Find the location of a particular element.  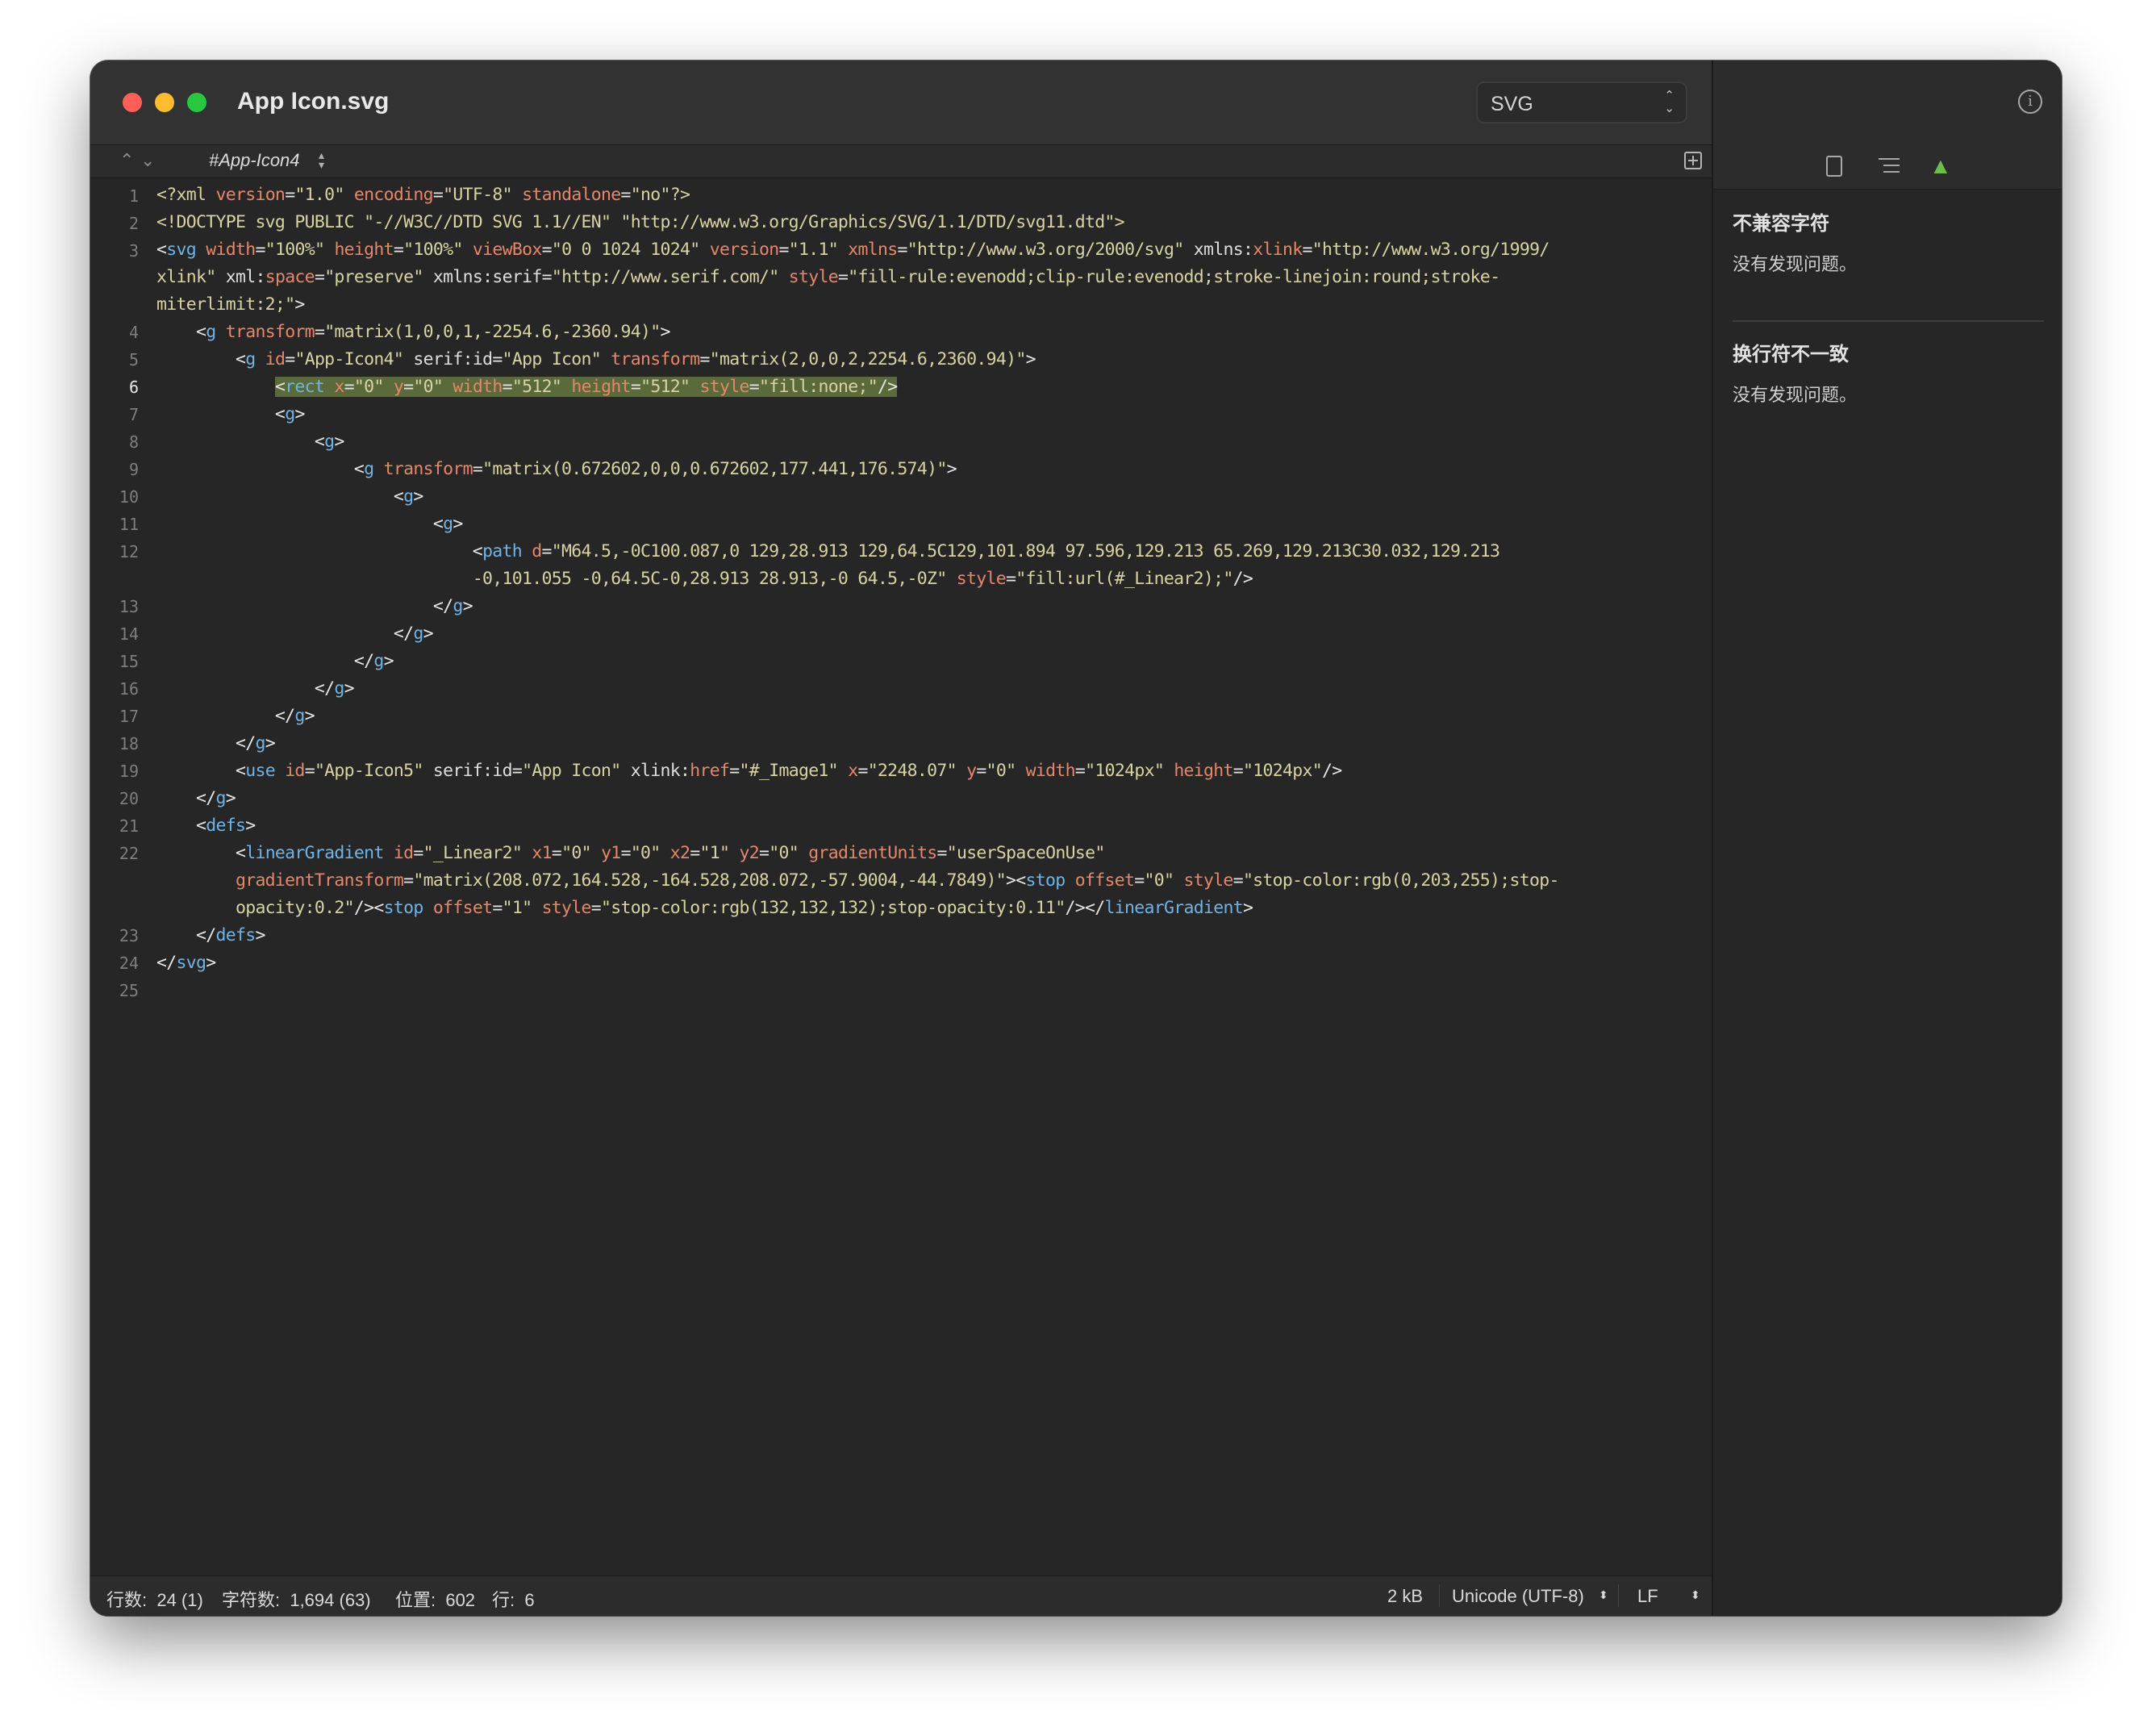

window-title: App Icon.svg is located at coordinates (313, 102).